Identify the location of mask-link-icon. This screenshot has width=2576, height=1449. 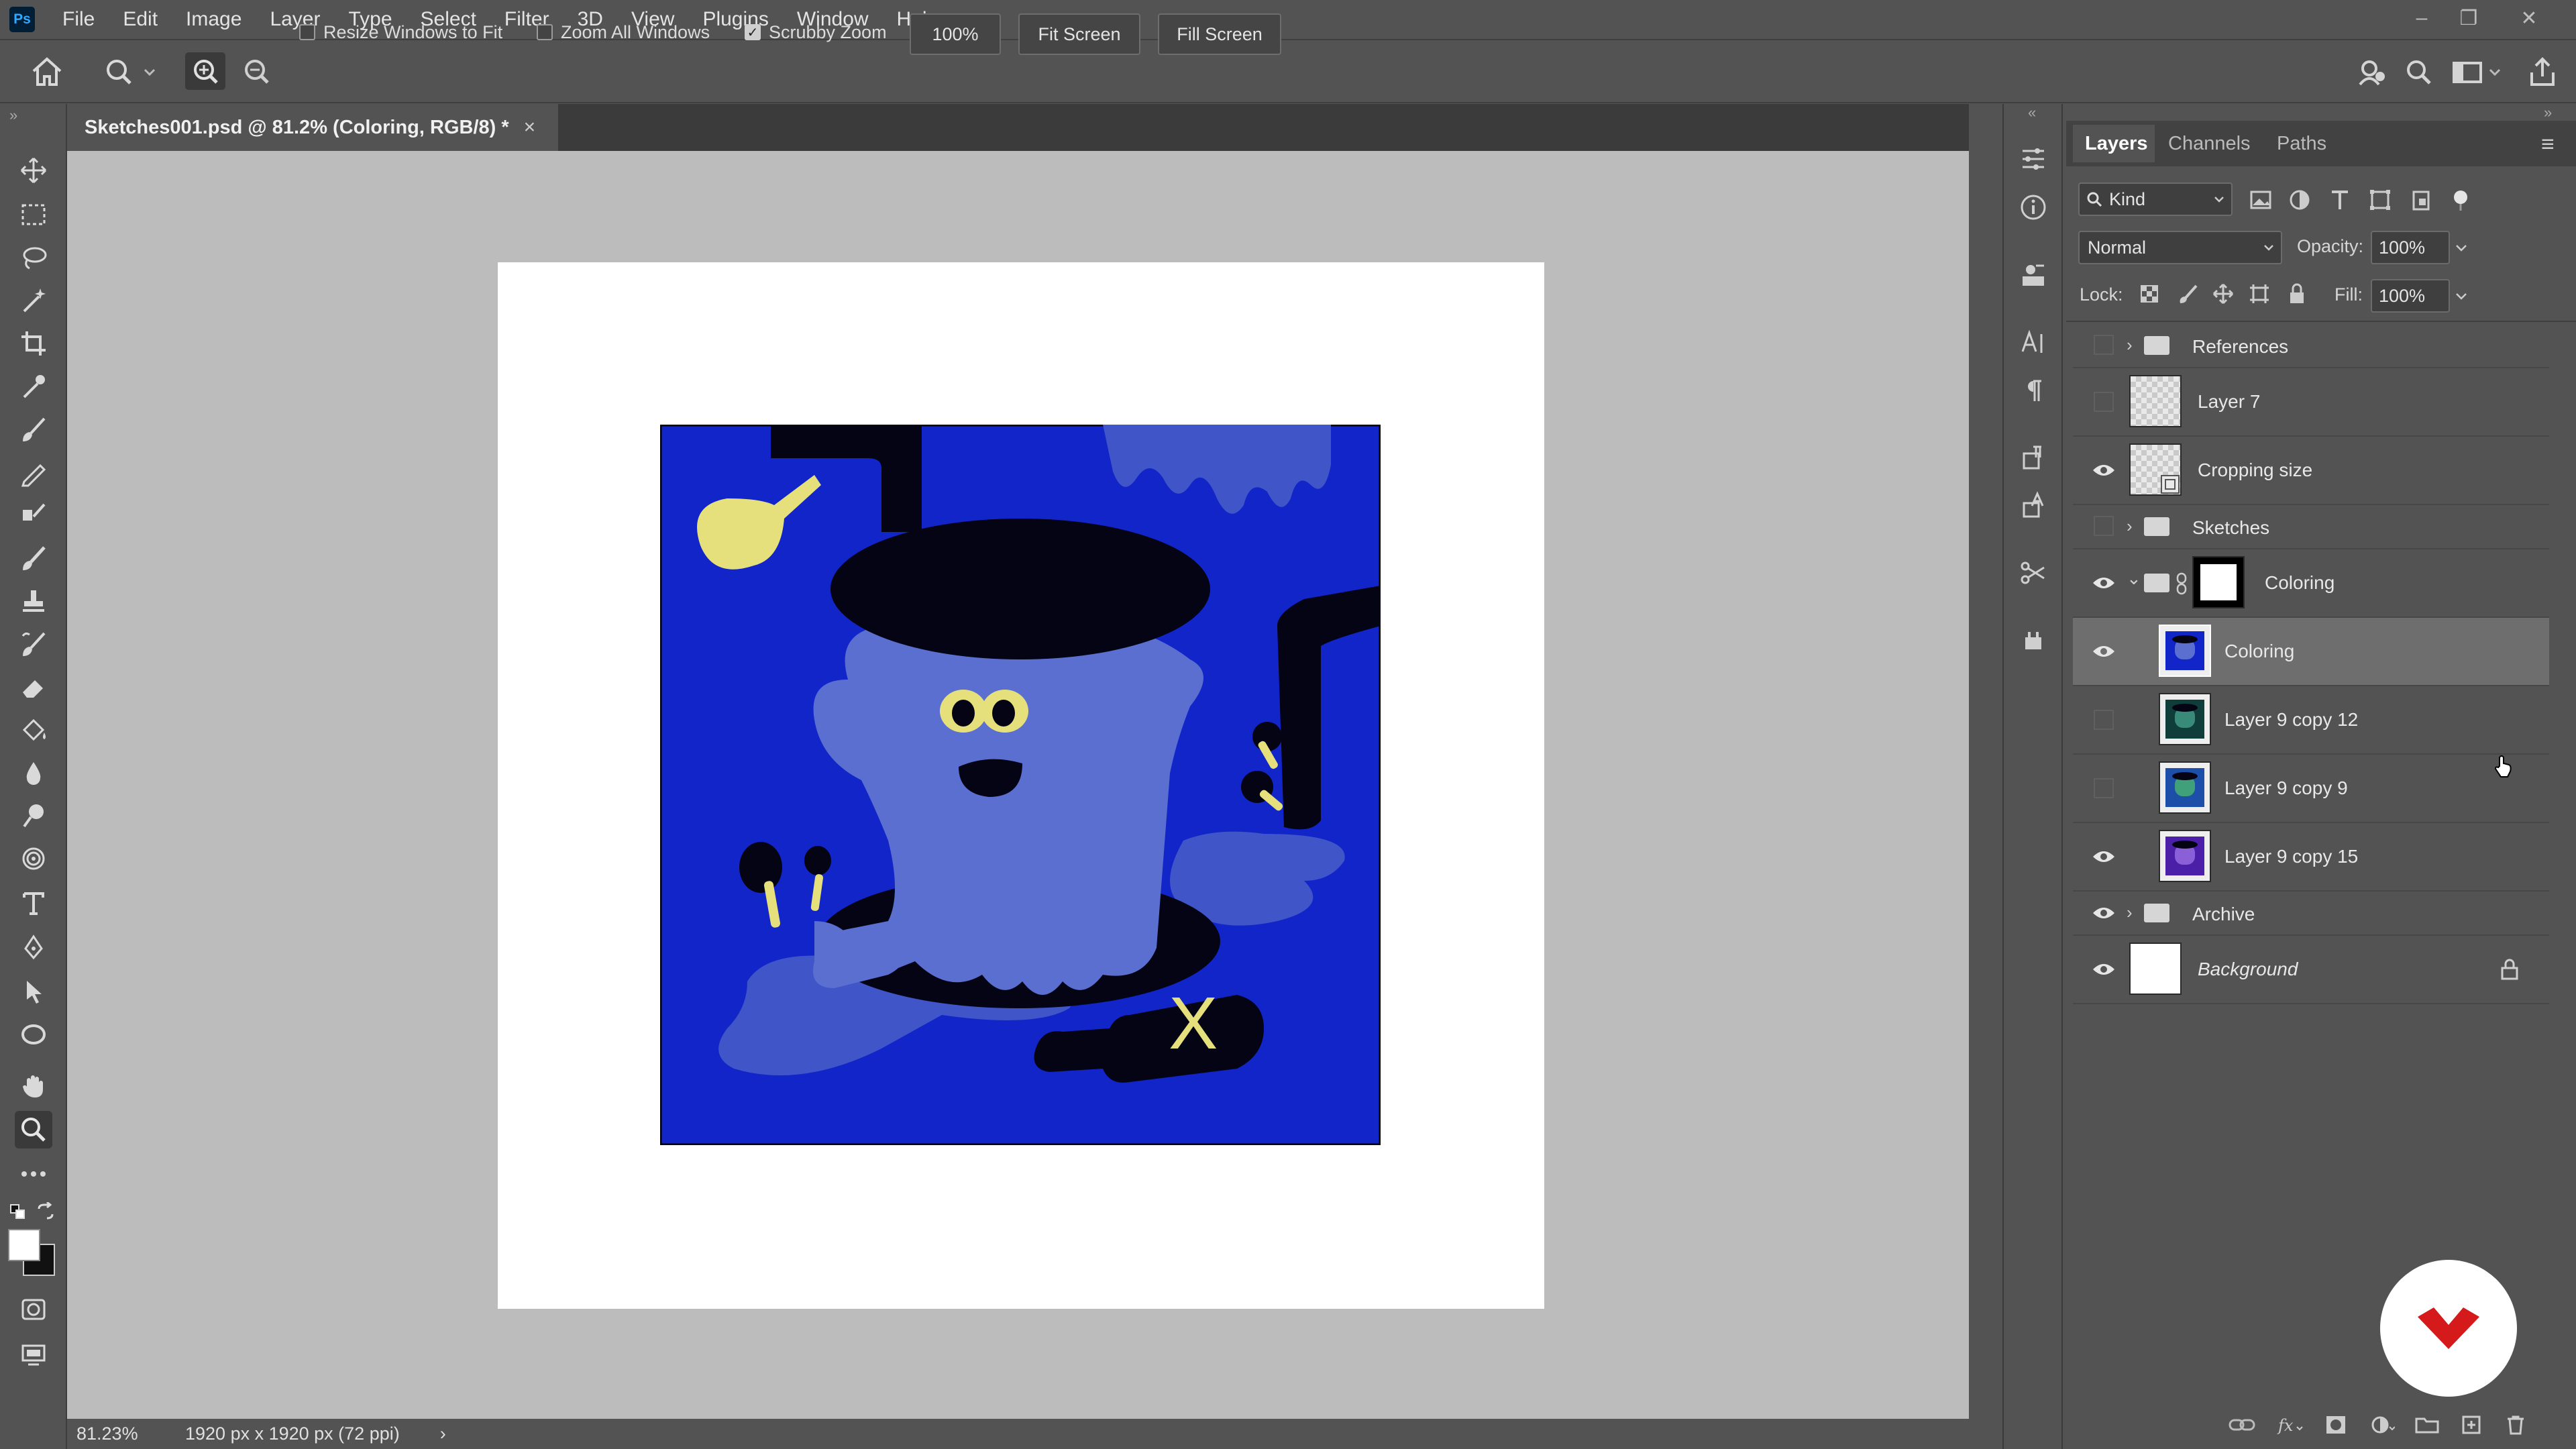
(2181, 583).